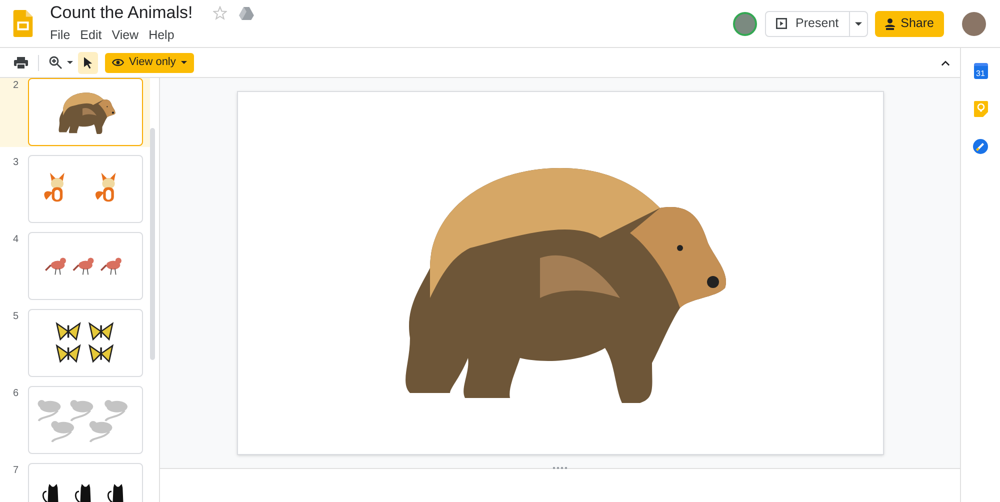 The image size is (1000, 502). Describe the element at coordinates (974, 24) in the screenshot. I see `user-avatar` at that location.